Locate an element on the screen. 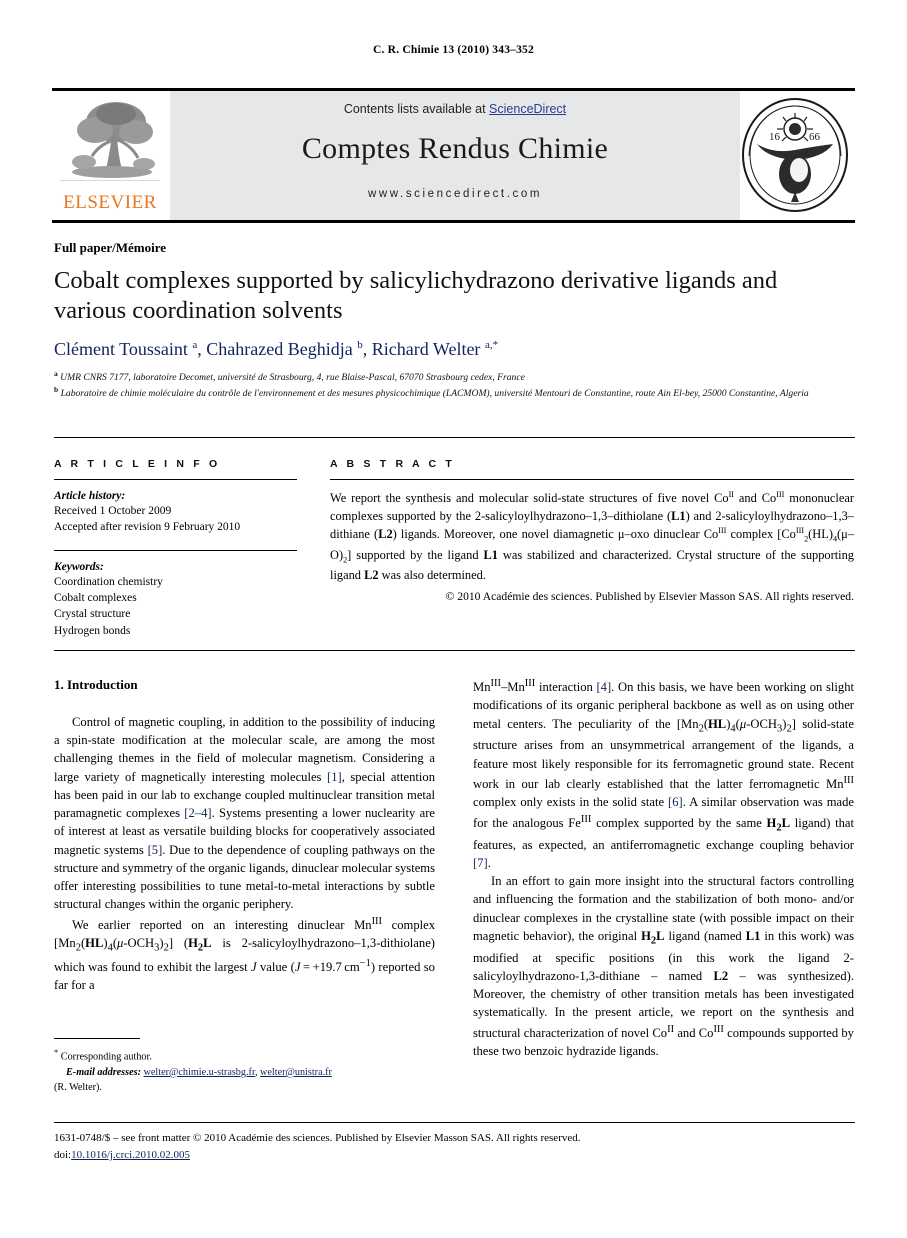  academie-des-sciences-seal: 16 66 is located at coordinates (795, 155).